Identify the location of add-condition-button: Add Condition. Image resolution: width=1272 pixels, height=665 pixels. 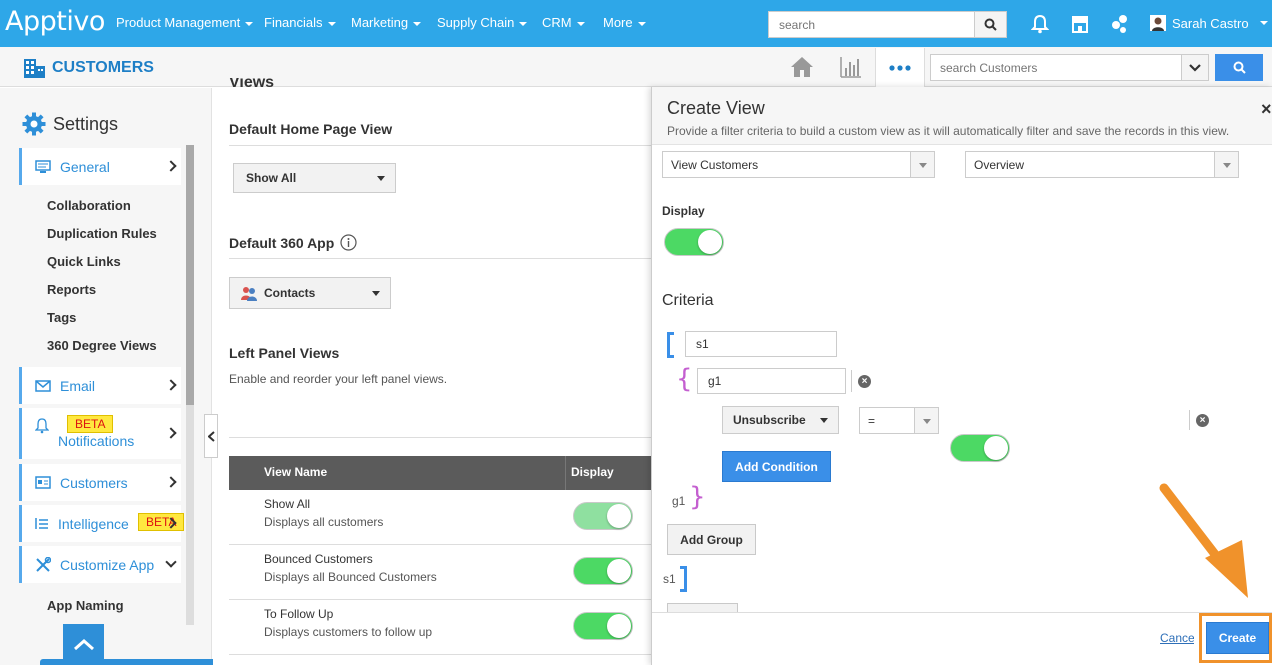
(776, 466).